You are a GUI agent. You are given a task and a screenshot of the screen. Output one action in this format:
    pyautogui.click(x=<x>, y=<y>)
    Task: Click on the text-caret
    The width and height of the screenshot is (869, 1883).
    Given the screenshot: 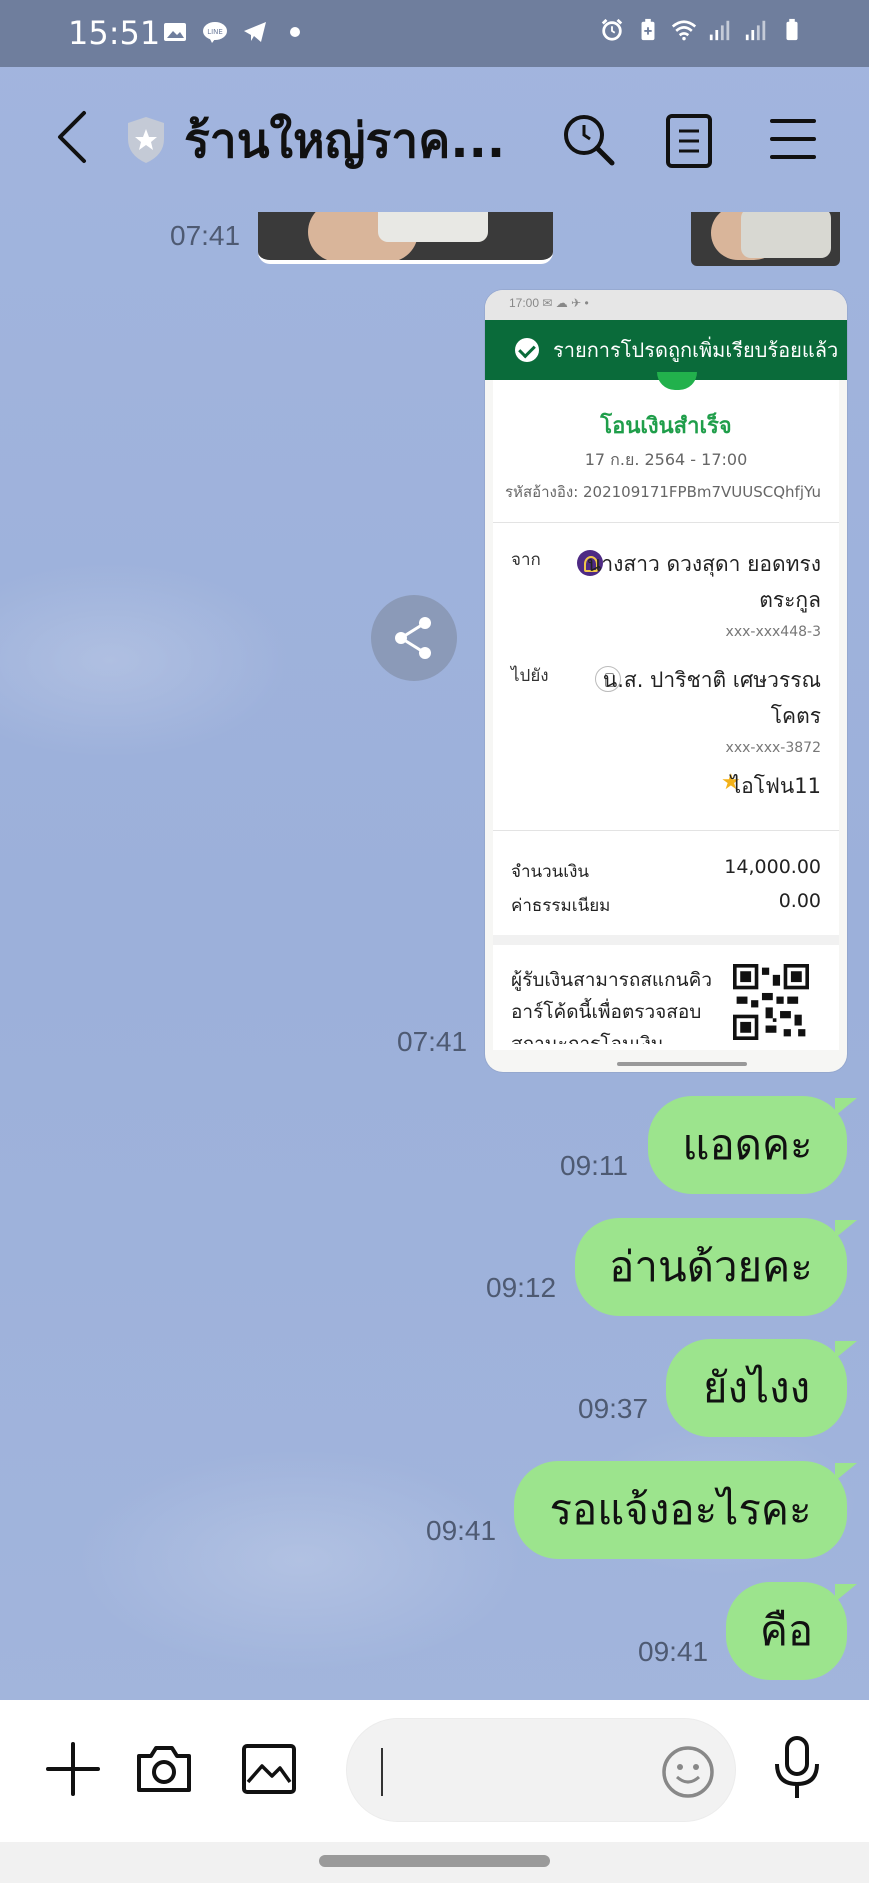 What is the action you would take?
    pyautogui.click(x=382, y=1772)
    